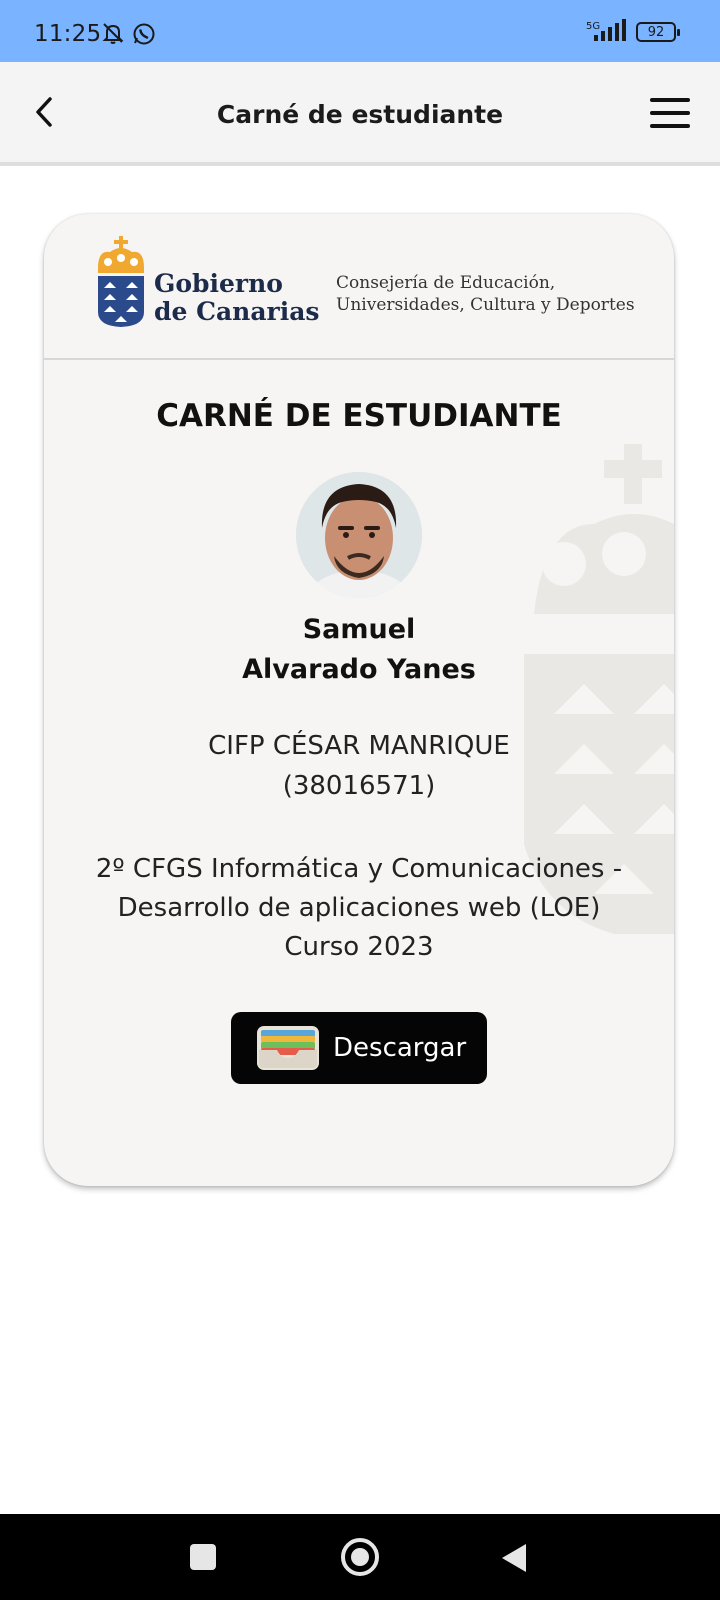  Describe the element at coordinates (360, 31) in the screenshot. I see `status-bar: 11:25 5G 92` at that location.